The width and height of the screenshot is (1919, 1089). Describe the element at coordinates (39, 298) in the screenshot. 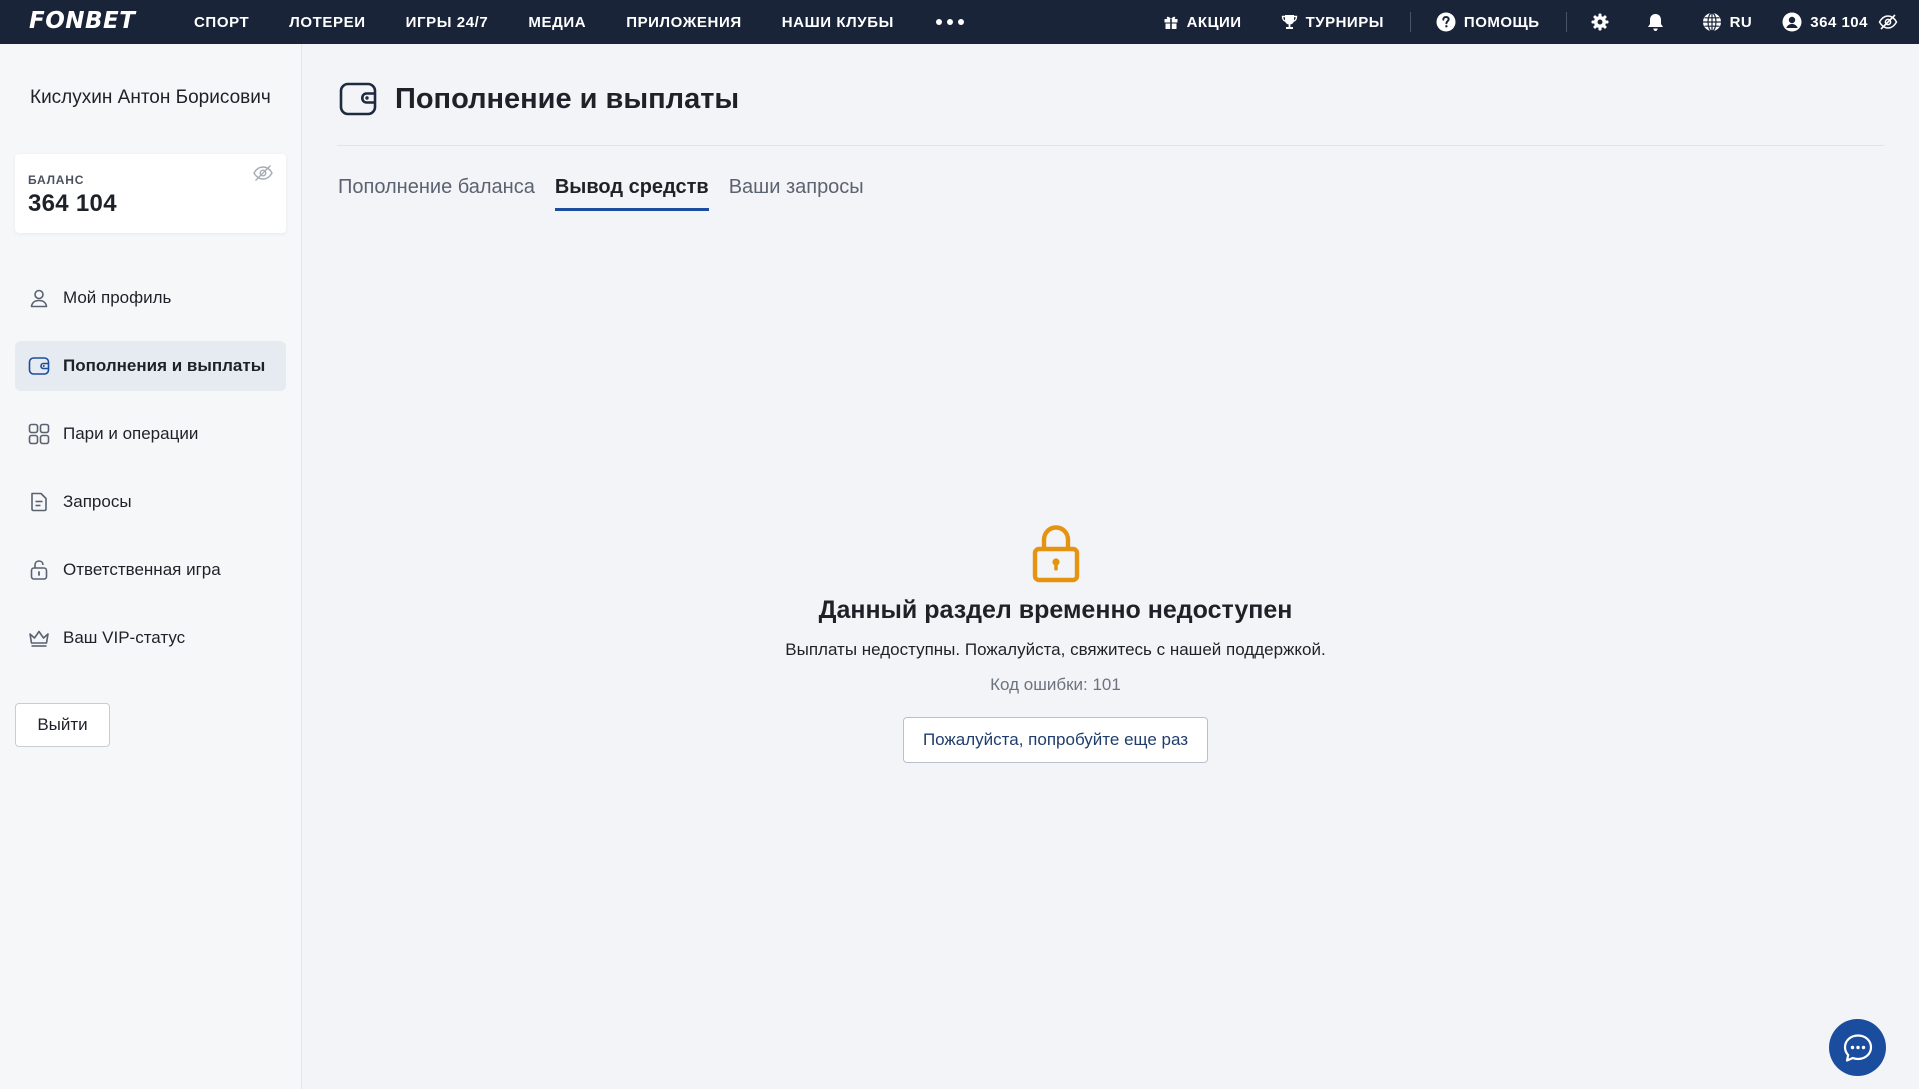

I see `user-icon` at that location.